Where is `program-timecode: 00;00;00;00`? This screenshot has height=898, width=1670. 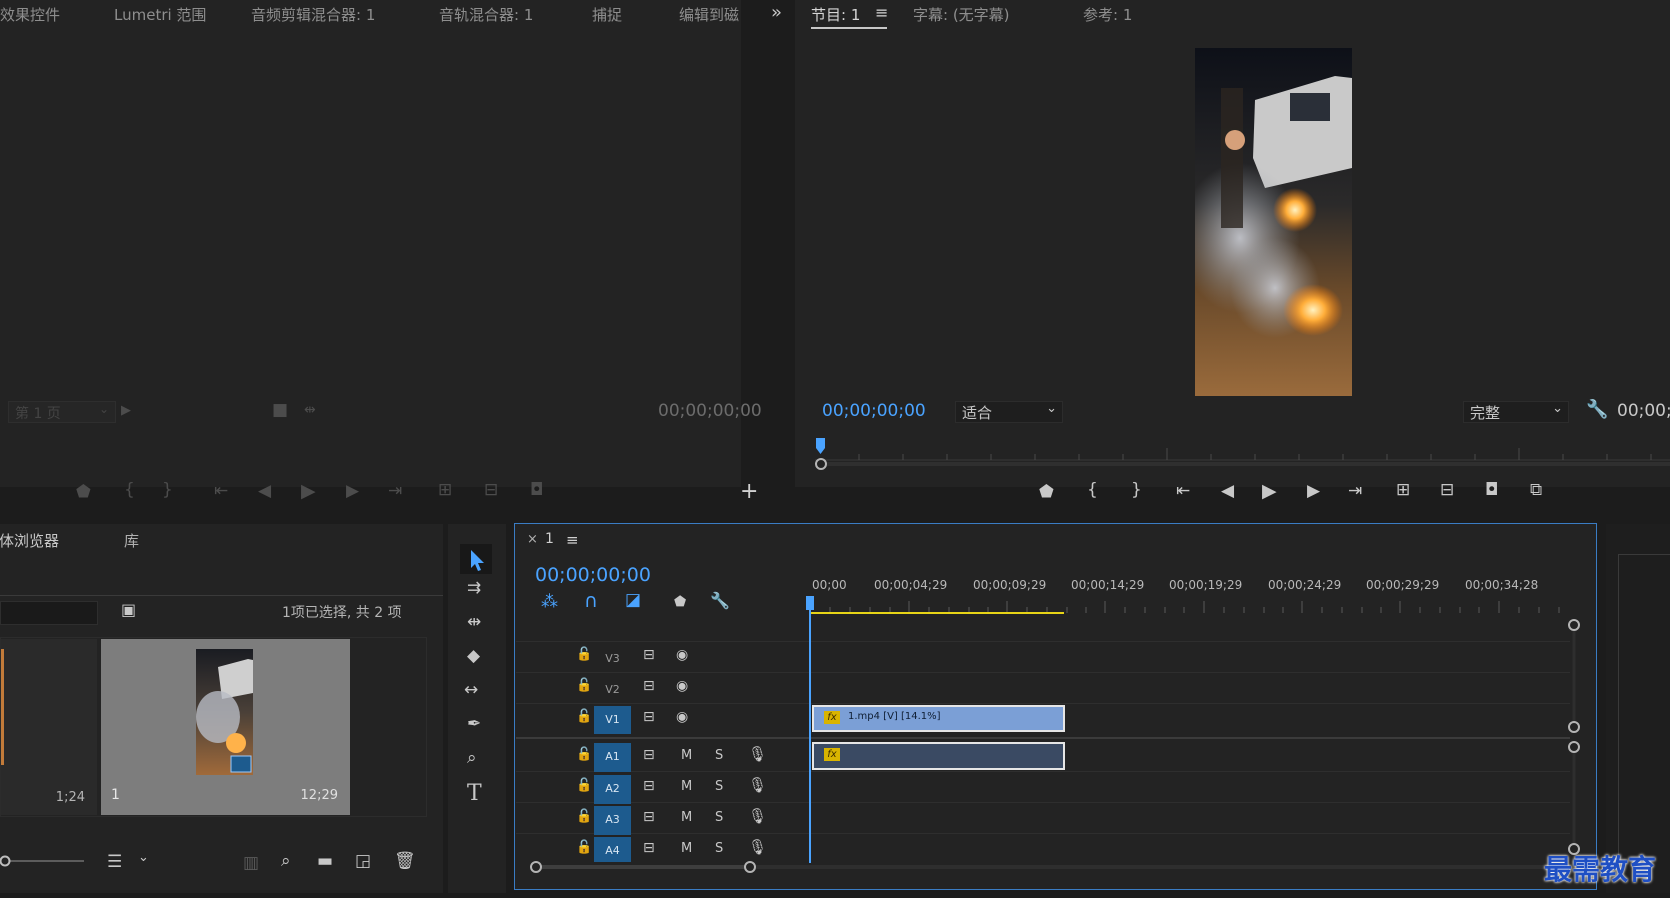
program-timecode: 00;00;00;00 is located at coordinates (874, 411).